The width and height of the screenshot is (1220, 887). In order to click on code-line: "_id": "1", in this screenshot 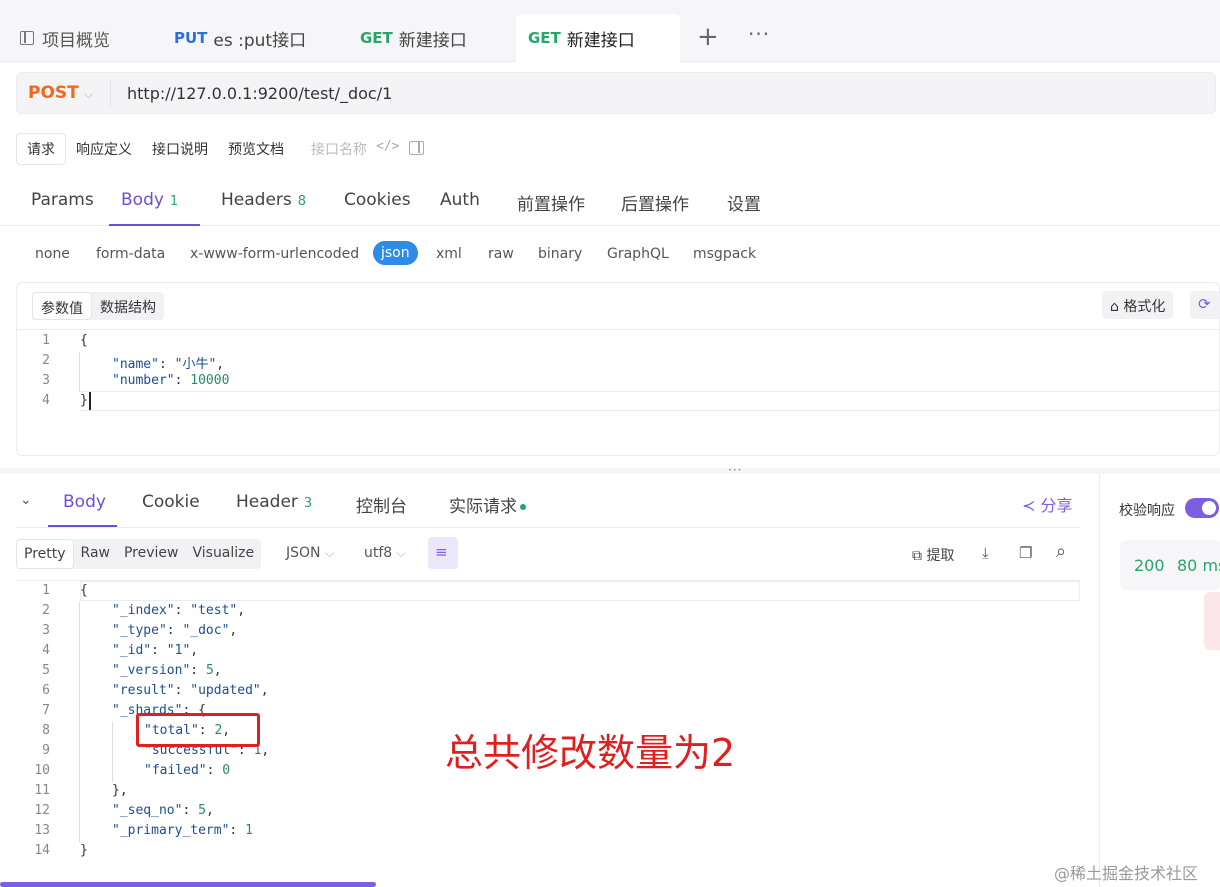, I will do `click(155, 650)`.